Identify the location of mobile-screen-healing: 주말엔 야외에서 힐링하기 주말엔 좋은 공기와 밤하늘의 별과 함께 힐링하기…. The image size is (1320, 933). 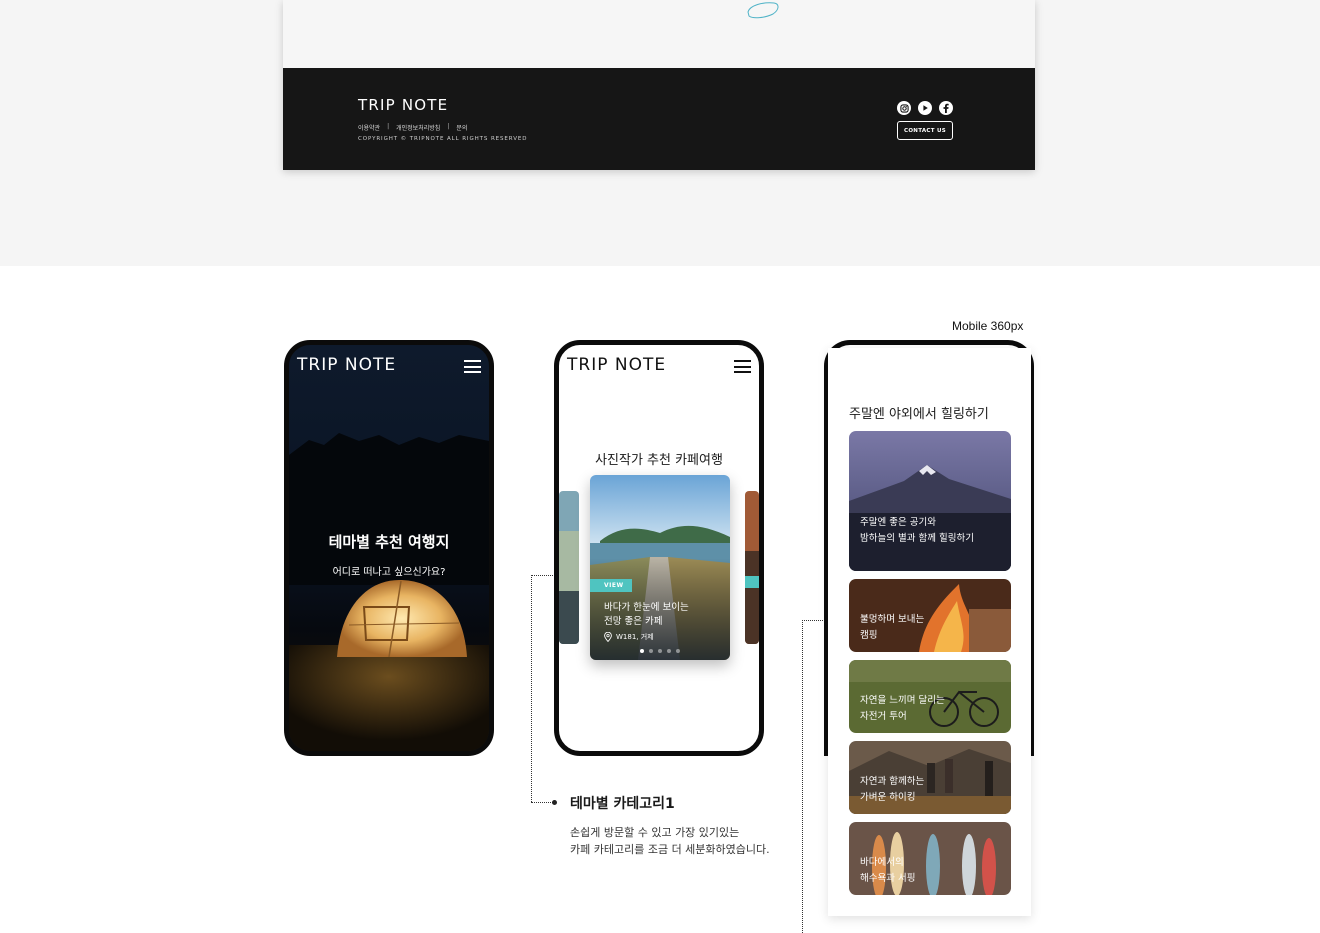
(929, 632).